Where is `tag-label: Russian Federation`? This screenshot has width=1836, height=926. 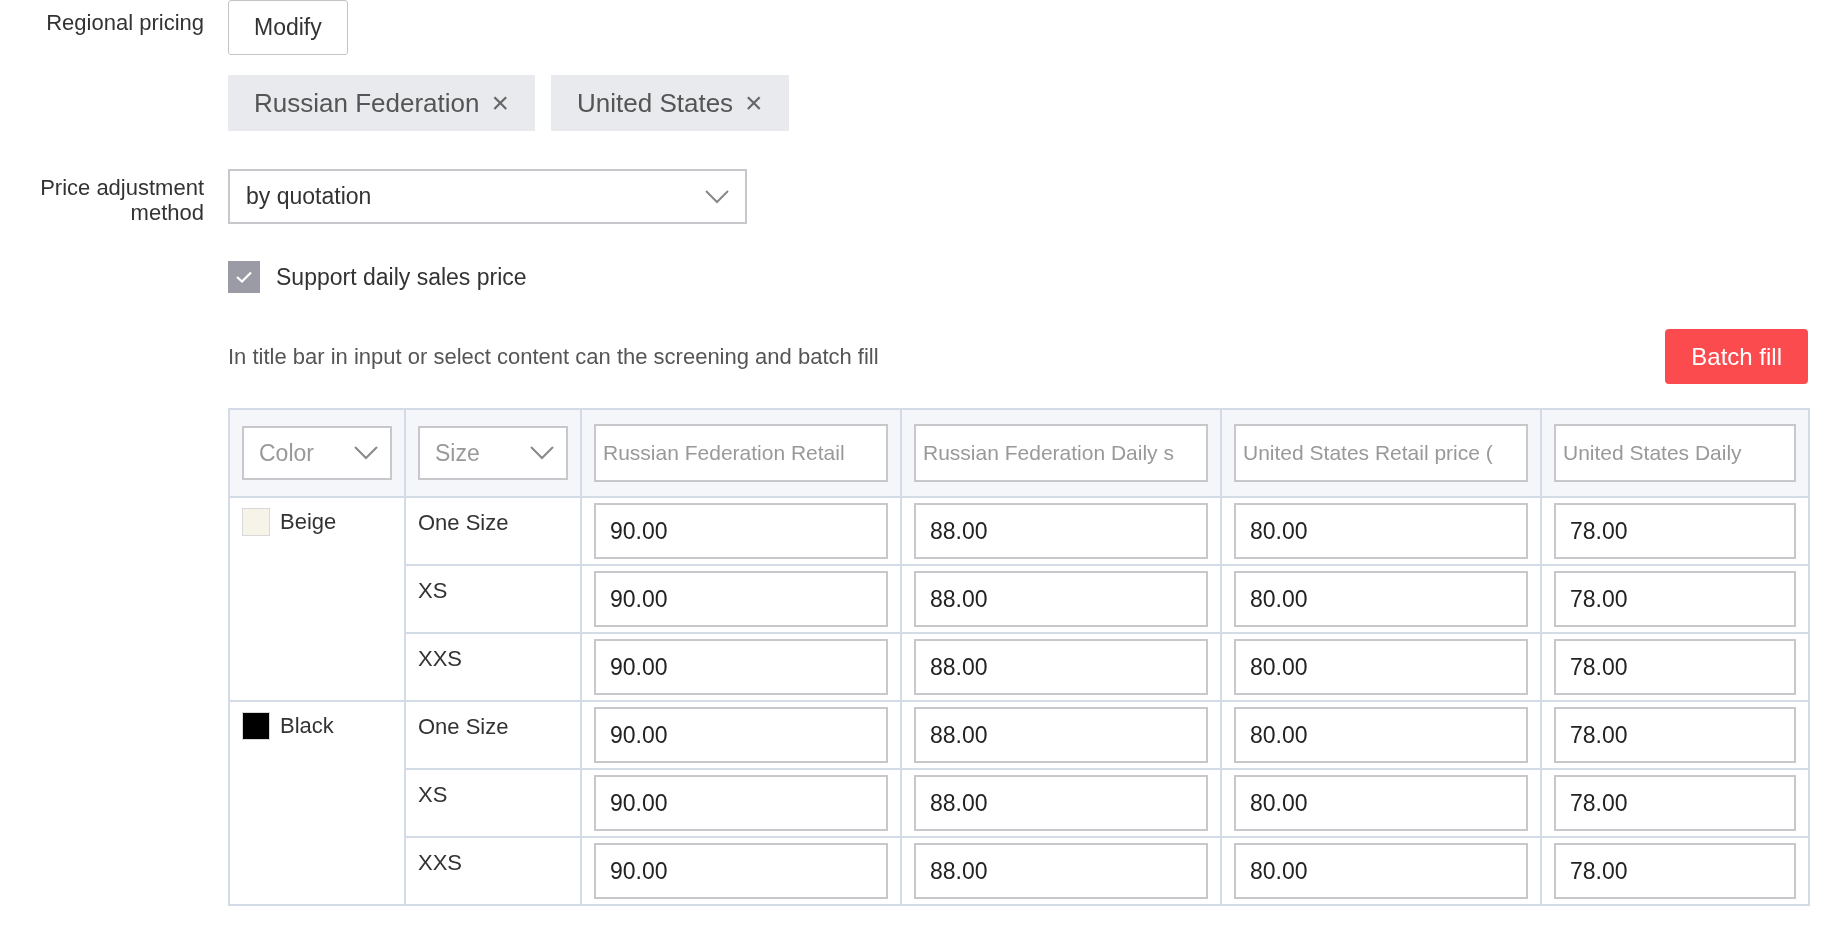 tag-label: Russian Federation is located at coordinates (367, 103).